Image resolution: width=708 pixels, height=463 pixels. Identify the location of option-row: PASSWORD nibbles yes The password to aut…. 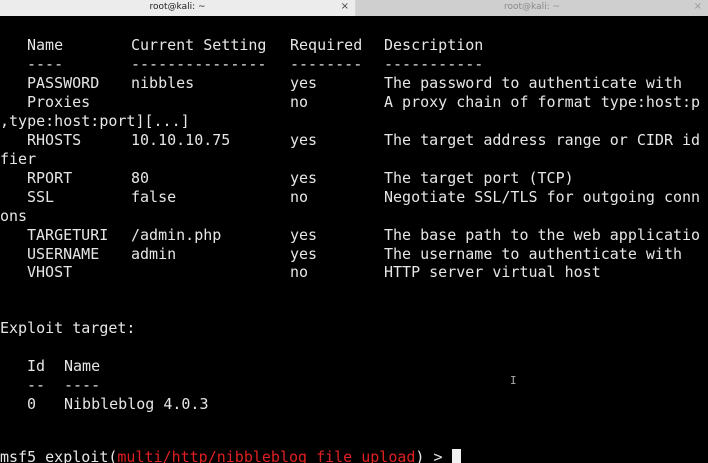
(341, 83).